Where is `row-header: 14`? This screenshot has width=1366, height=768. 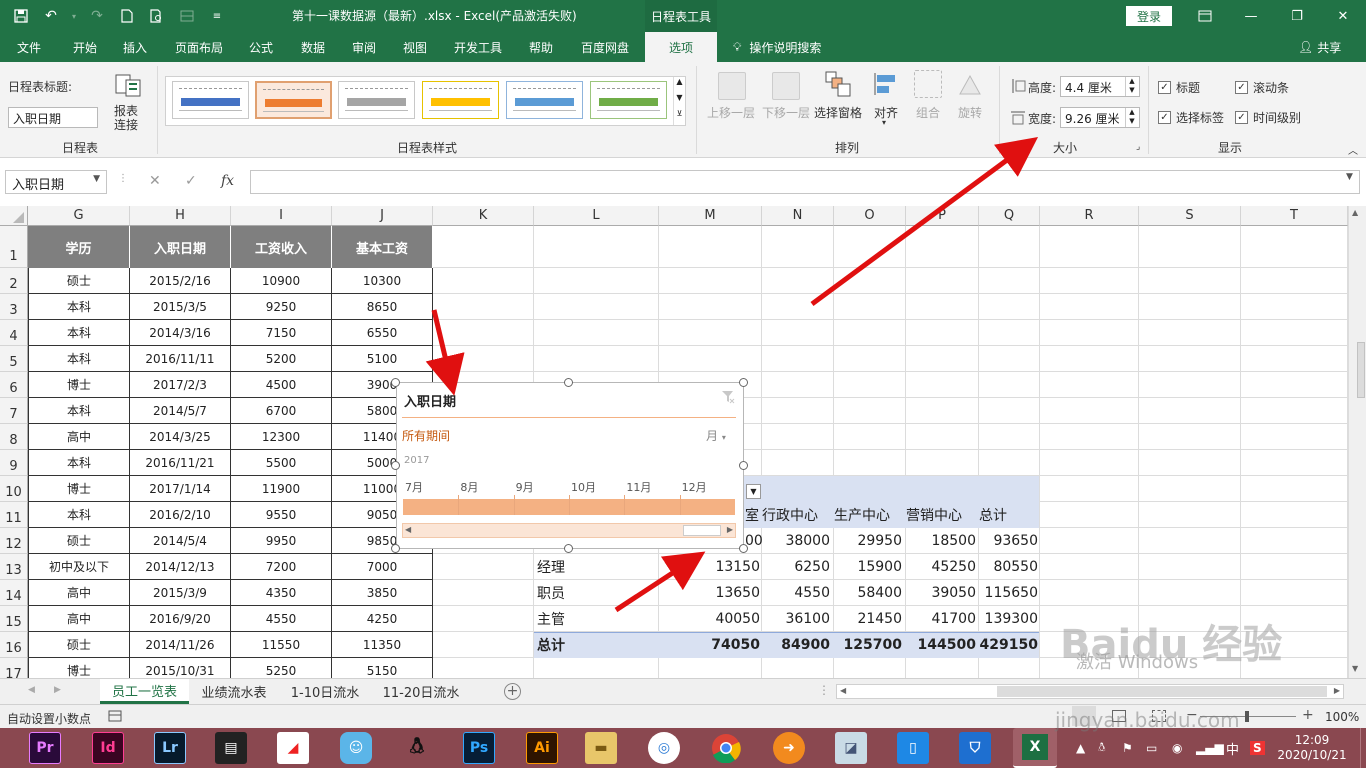
row-header: 14 is located at coordinates (14, 593).